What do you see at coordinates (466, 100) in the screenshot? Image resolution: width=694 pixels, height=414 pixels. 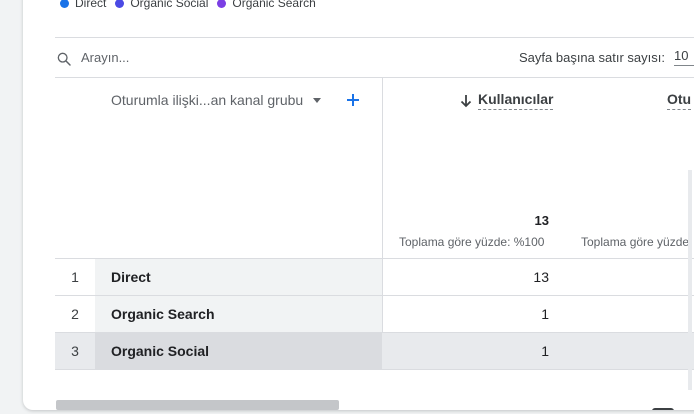 I see `arrow-down-icon` at bounding box center [466, 100].